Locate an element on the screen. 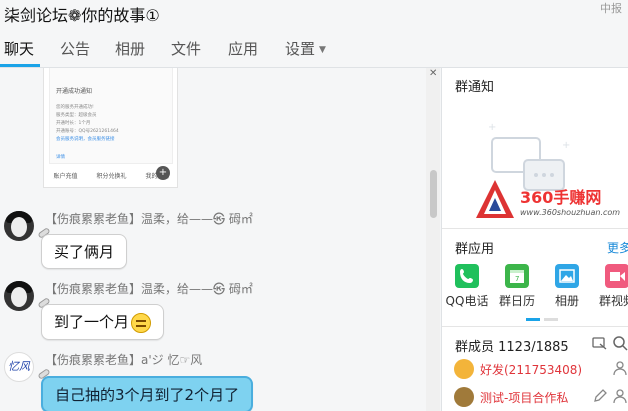 The width and height of the screenshot is (628, 411). card-line: 服务类型：超级会员 is located at coordinates (76, 115).